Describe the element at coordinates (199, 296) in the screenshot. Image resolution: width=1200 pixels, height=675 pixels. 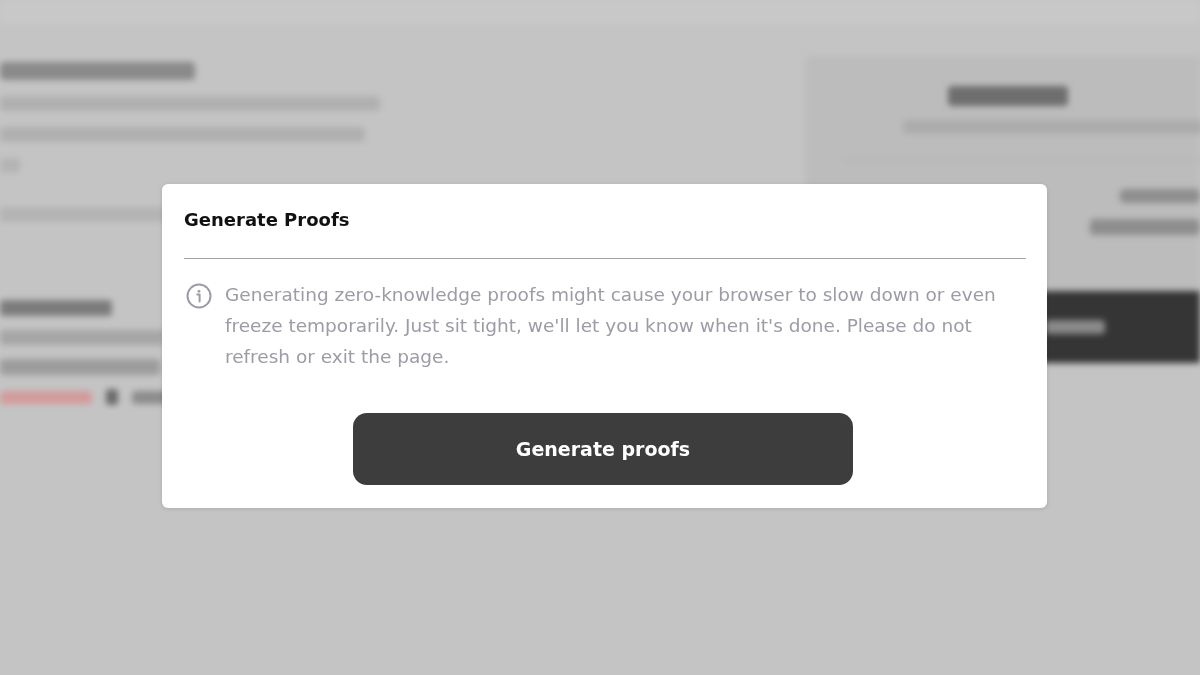
I see `info-icon` at that location.